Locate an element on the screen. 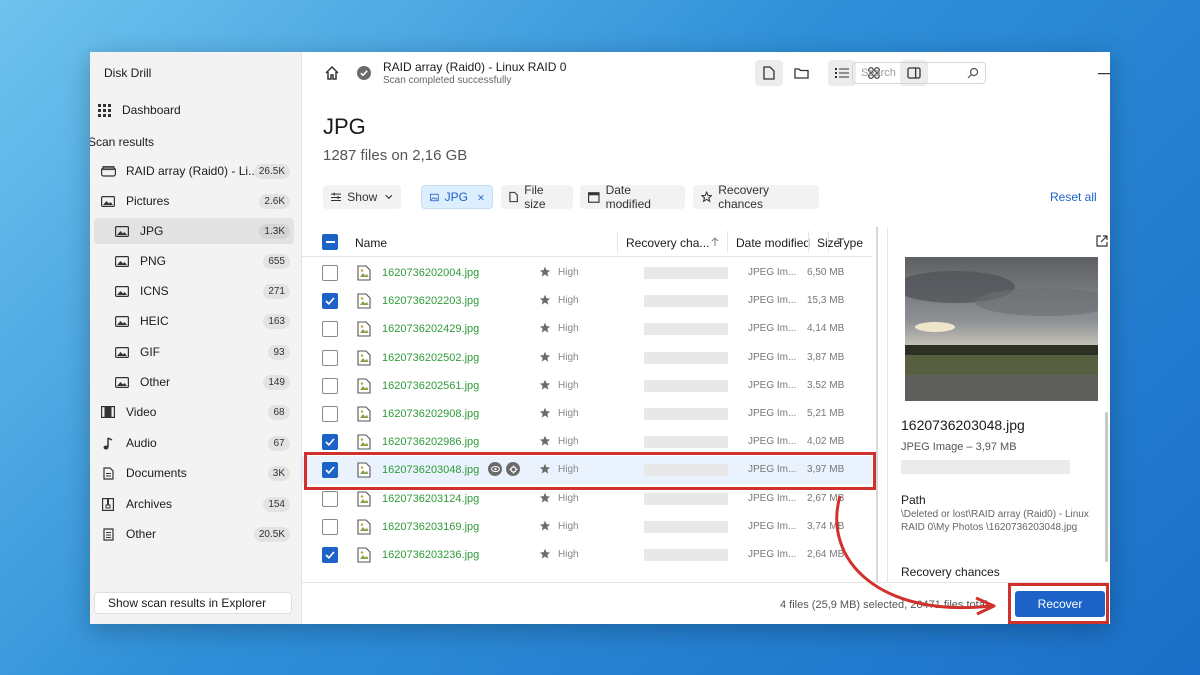 This screenshot has width=1200, height=675. sidebar-item-other: Other 149 is located at coordinates (194, 382).